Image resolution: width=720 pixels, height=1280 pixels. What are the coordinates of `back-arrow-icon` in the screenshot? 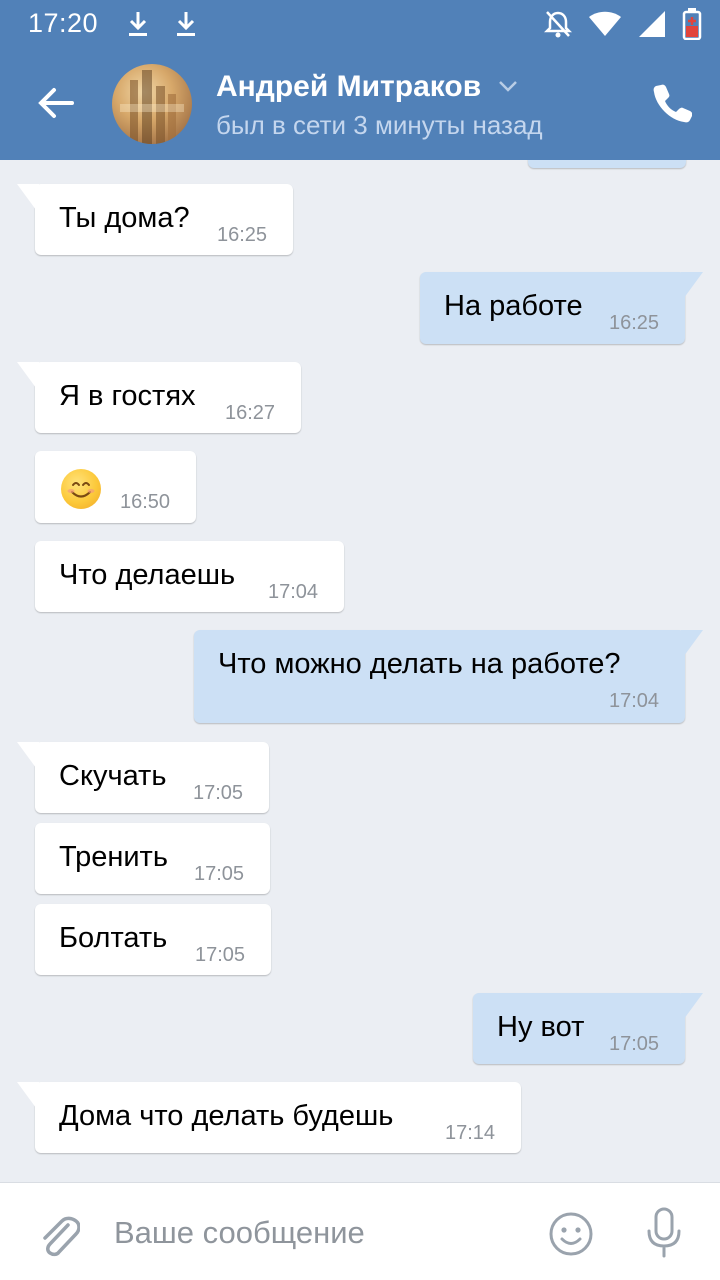 It's located at (57, 103).